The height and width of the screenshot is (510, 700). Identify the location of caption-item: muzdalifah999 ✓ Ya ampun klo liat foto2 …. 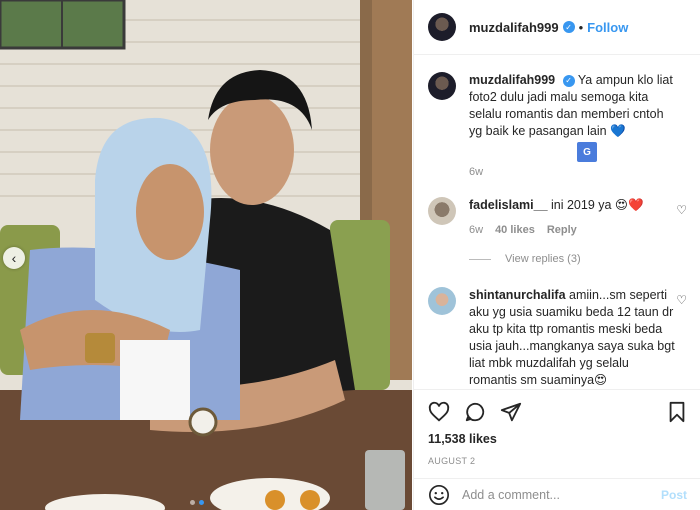
(557, 126).